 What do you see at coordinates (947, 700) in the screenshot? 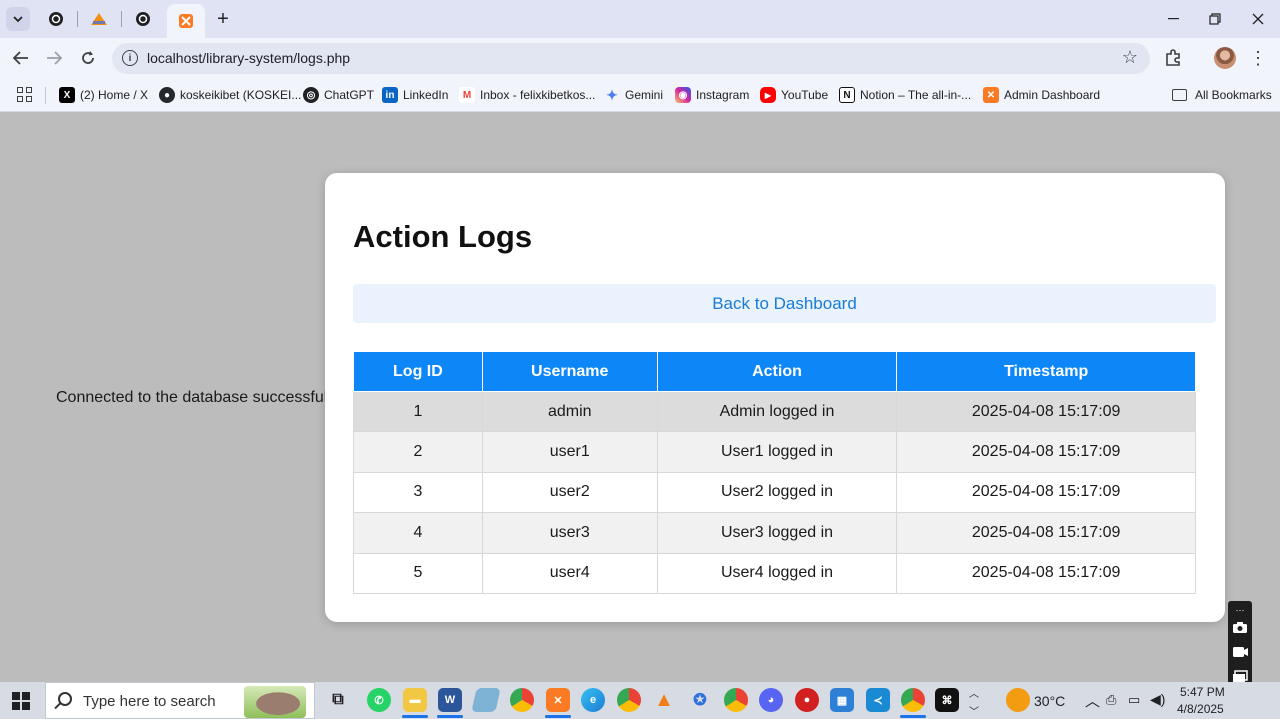
I see `capcut-icon: ⌘` at bounding box center [947, 700].